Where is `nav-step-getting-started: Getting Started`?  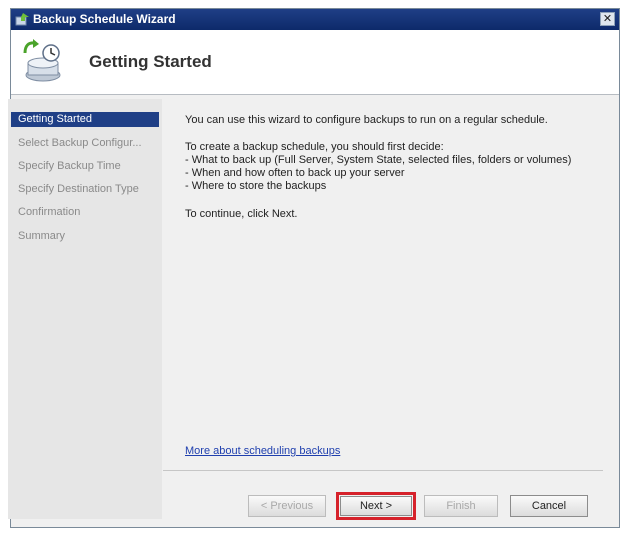
nav-step-getting-started: Getting Started is located at coordinates (85, 119).